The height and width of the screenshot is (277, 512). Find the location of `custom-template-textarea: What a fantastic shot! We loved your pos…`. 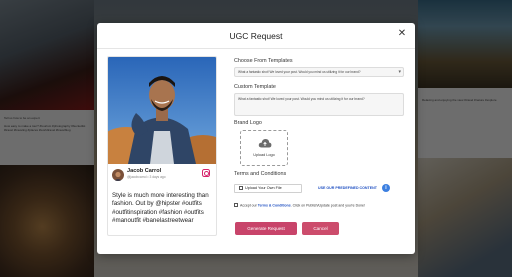

custom-template-textarea: What a fantastic shot! We loved your pos… is located at coordinates (319, 104).